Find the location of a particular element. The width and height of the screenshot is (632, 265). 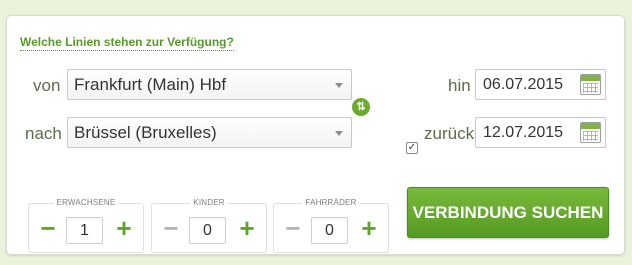

available-lines-link: Welche Linien stehen zur Verfügung? is located at coordinates (127, 43).